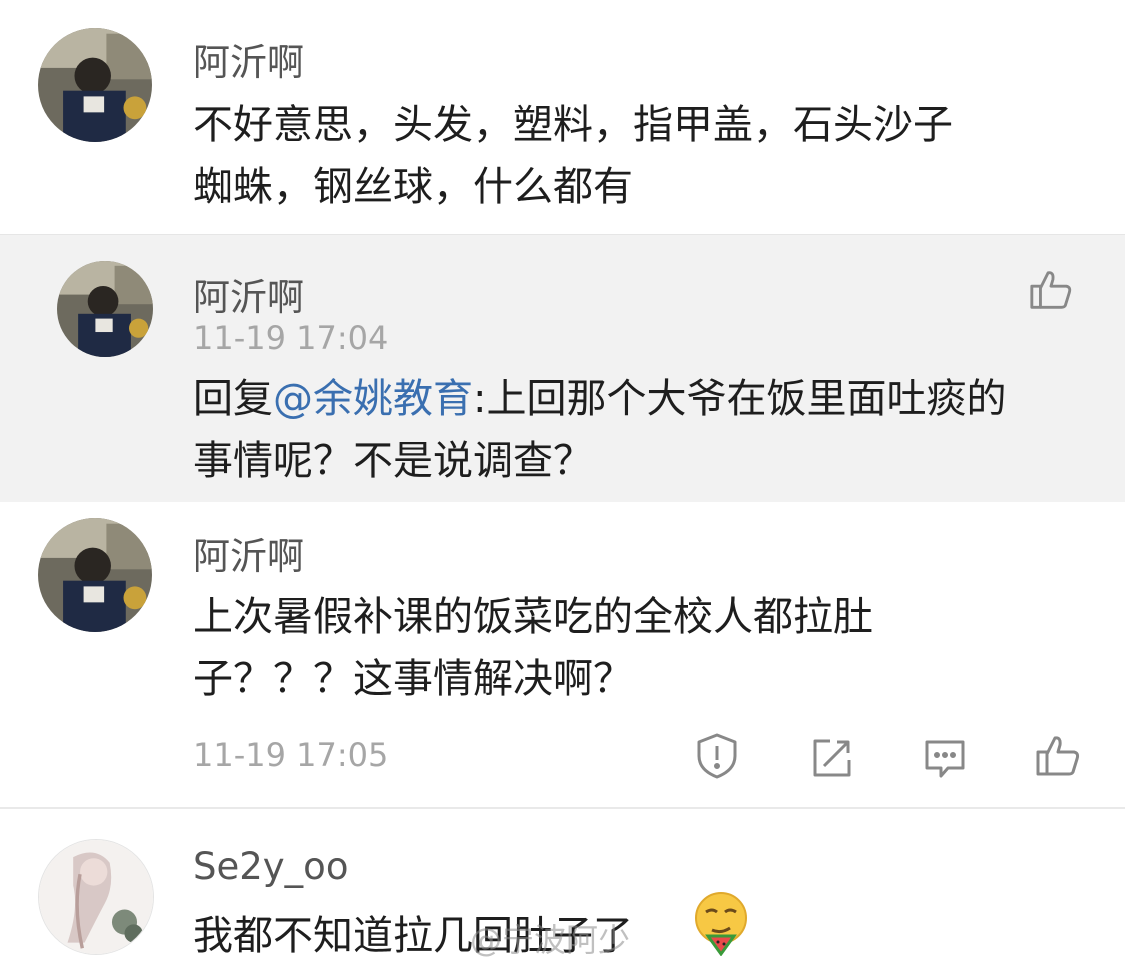  I want to click on comment-text-line: 事情呢？不是说调查？, so click(393, 461).